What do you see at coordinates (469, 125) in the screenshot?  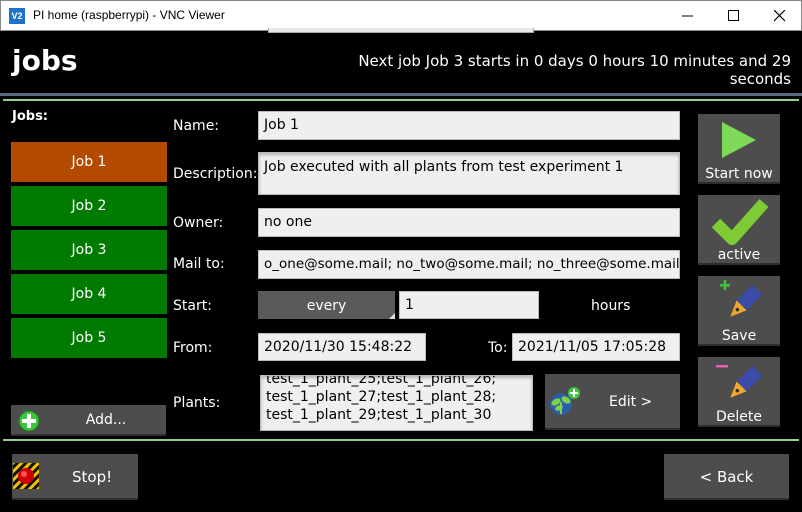 I see `name-field: Job 1` at bounding box center [469, 125].